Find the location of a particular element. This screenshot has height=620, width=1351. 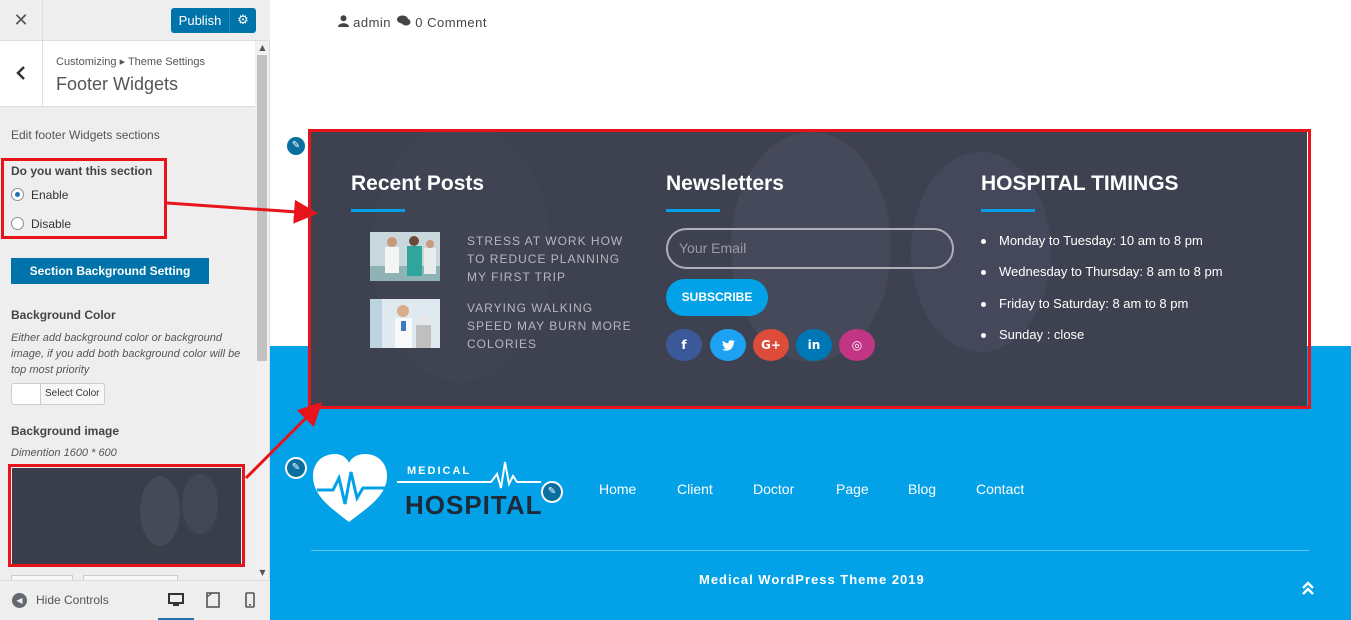

comments-link: 0 Comment is located at coordinates (451, 22).